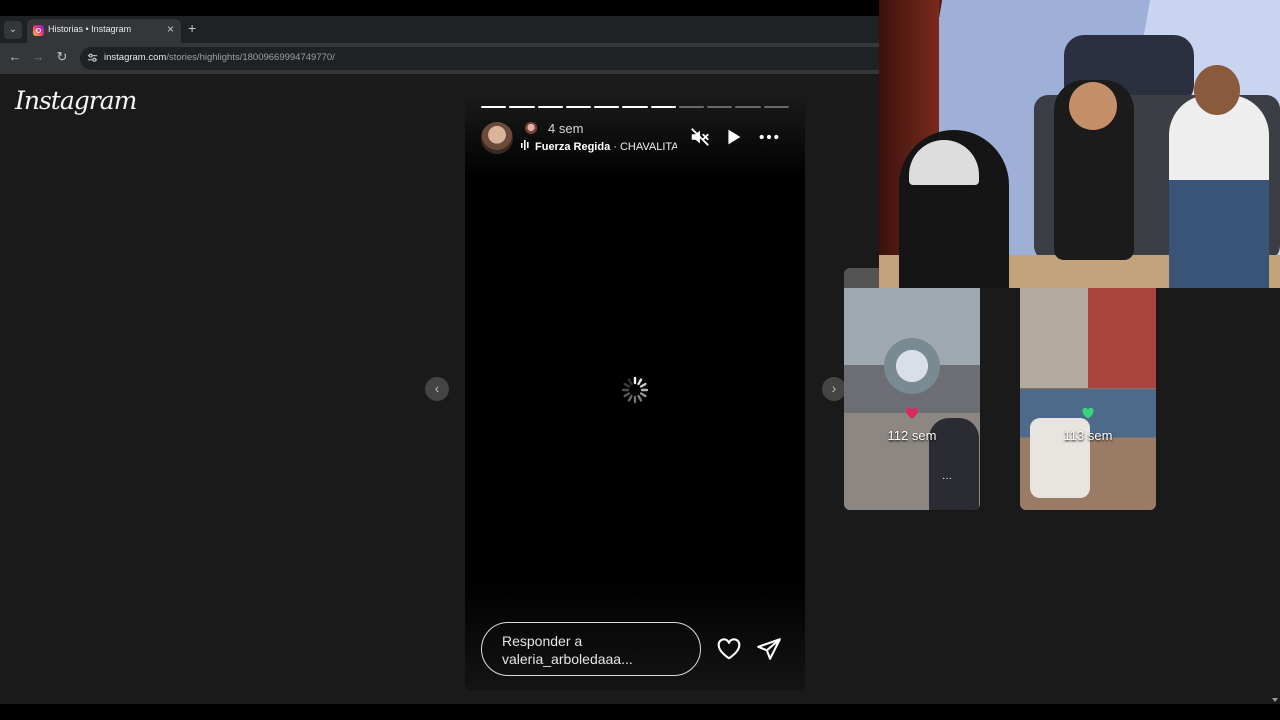 Image resolution: width=1280 pixels, height=720 pixels. What do you see at coordinates (1217, 90) in the screenshot?
I see `webcam-person-right-face` at bounding box center [1217, 90].